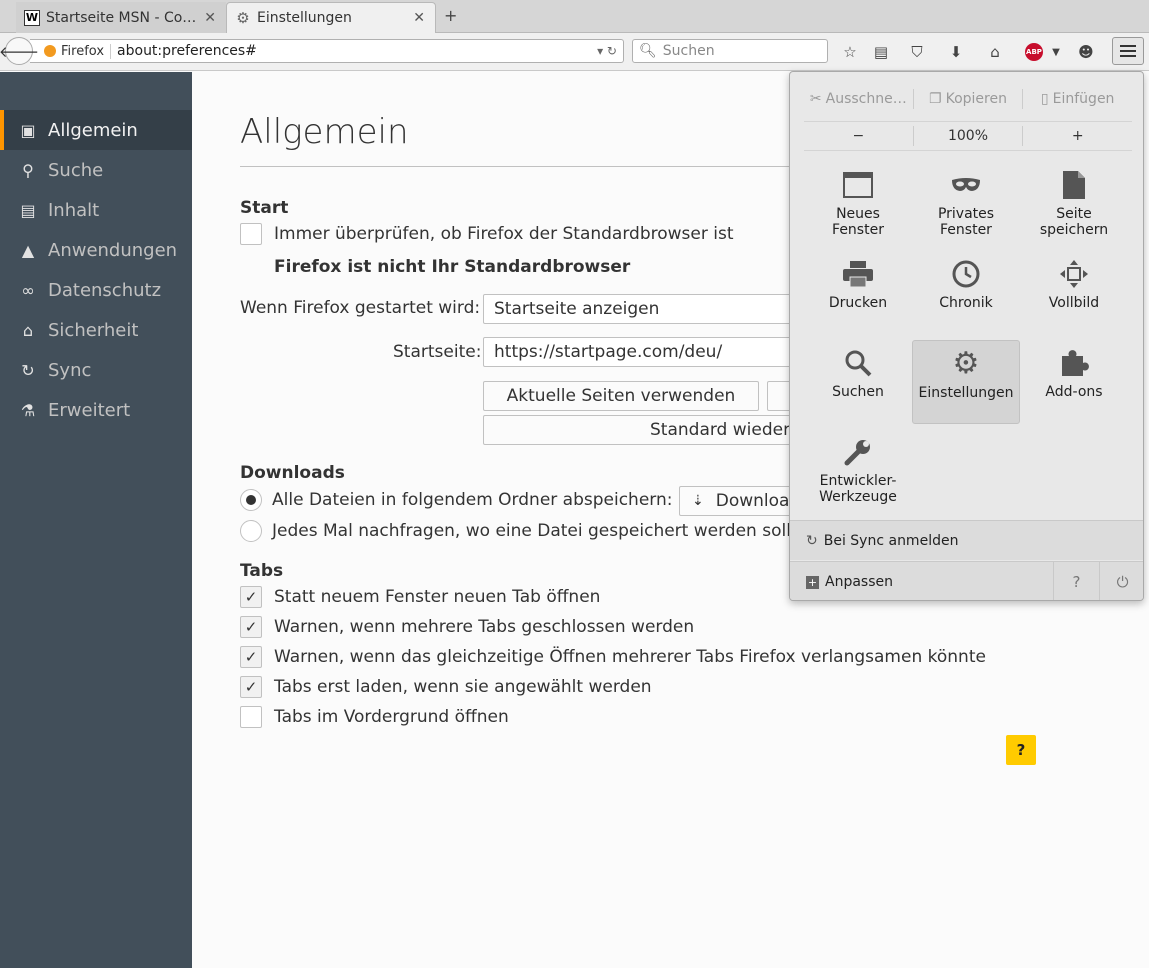 This screenshot has height=968, width=1149. Describe the element at coordinates (966, 299) in the screenshot. I see `history-button: Chronik` at that location.